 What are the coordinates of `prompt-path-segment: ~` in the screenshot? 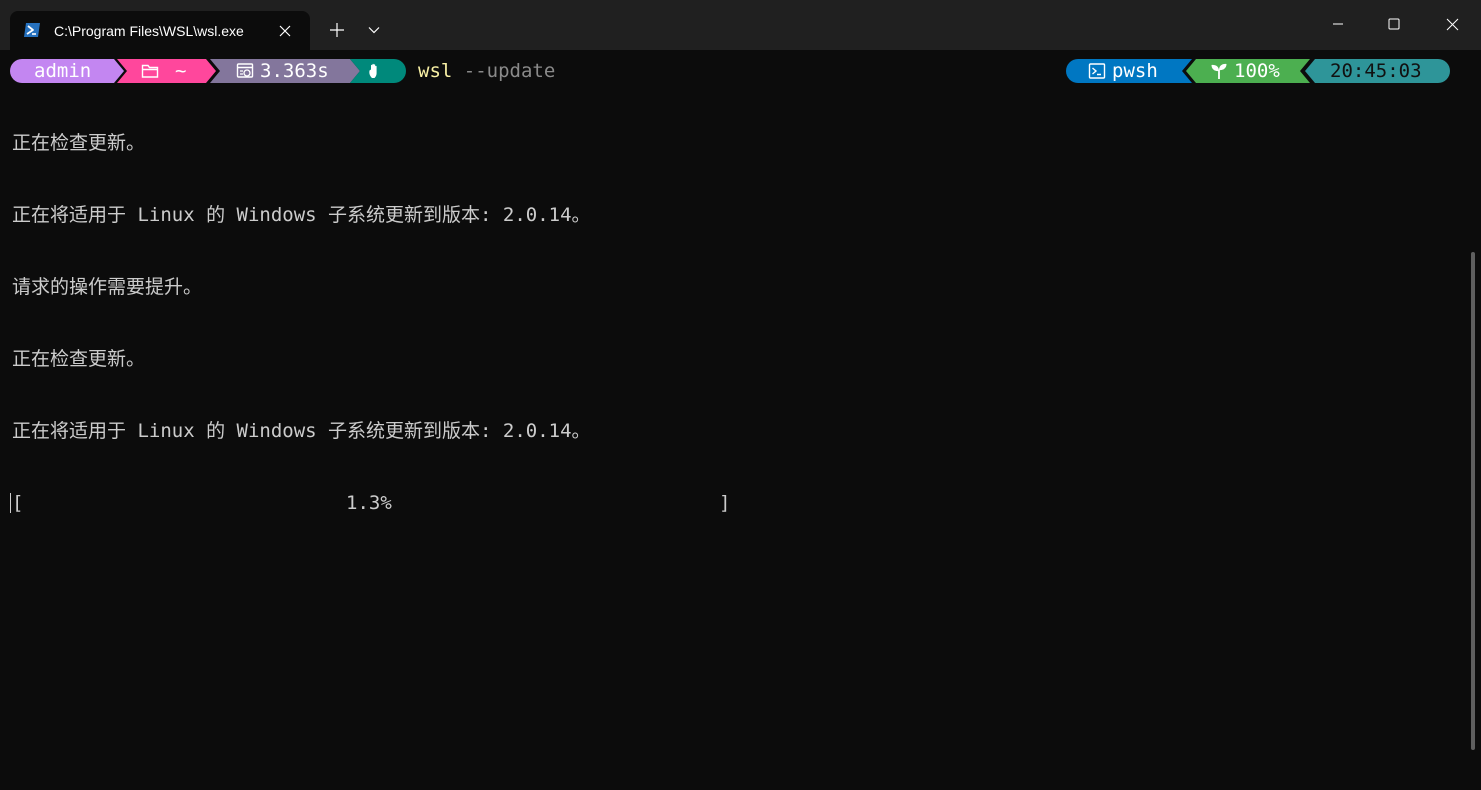 It's located at (166, 71).